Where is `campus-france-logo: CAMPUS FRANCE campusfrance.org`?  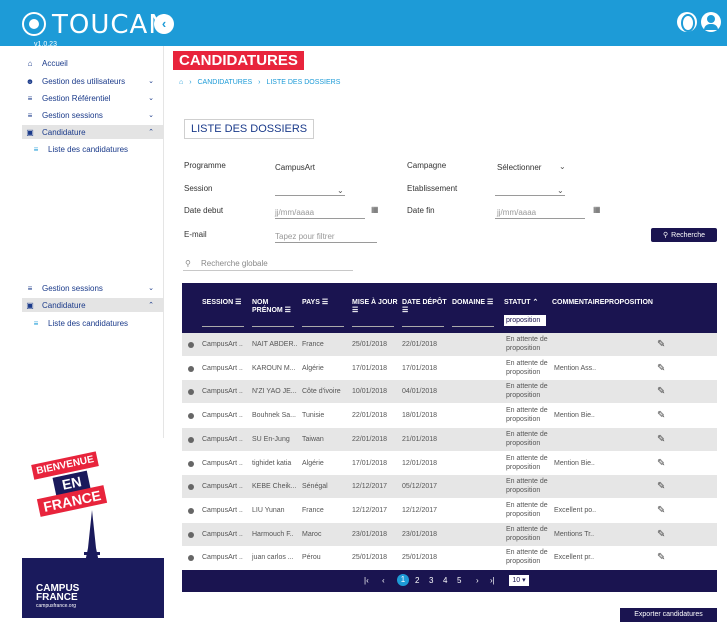
campus-france-logo: CAMPUS FRANCE campusfrance.org is located at coordinates (57, 597).